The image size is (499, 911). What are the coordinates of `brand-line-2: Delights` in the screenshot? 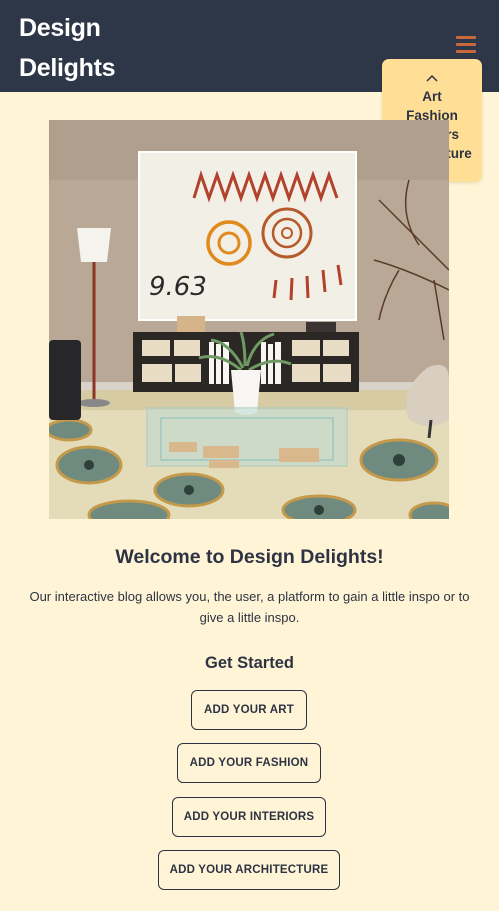 It's located at (67, 68).